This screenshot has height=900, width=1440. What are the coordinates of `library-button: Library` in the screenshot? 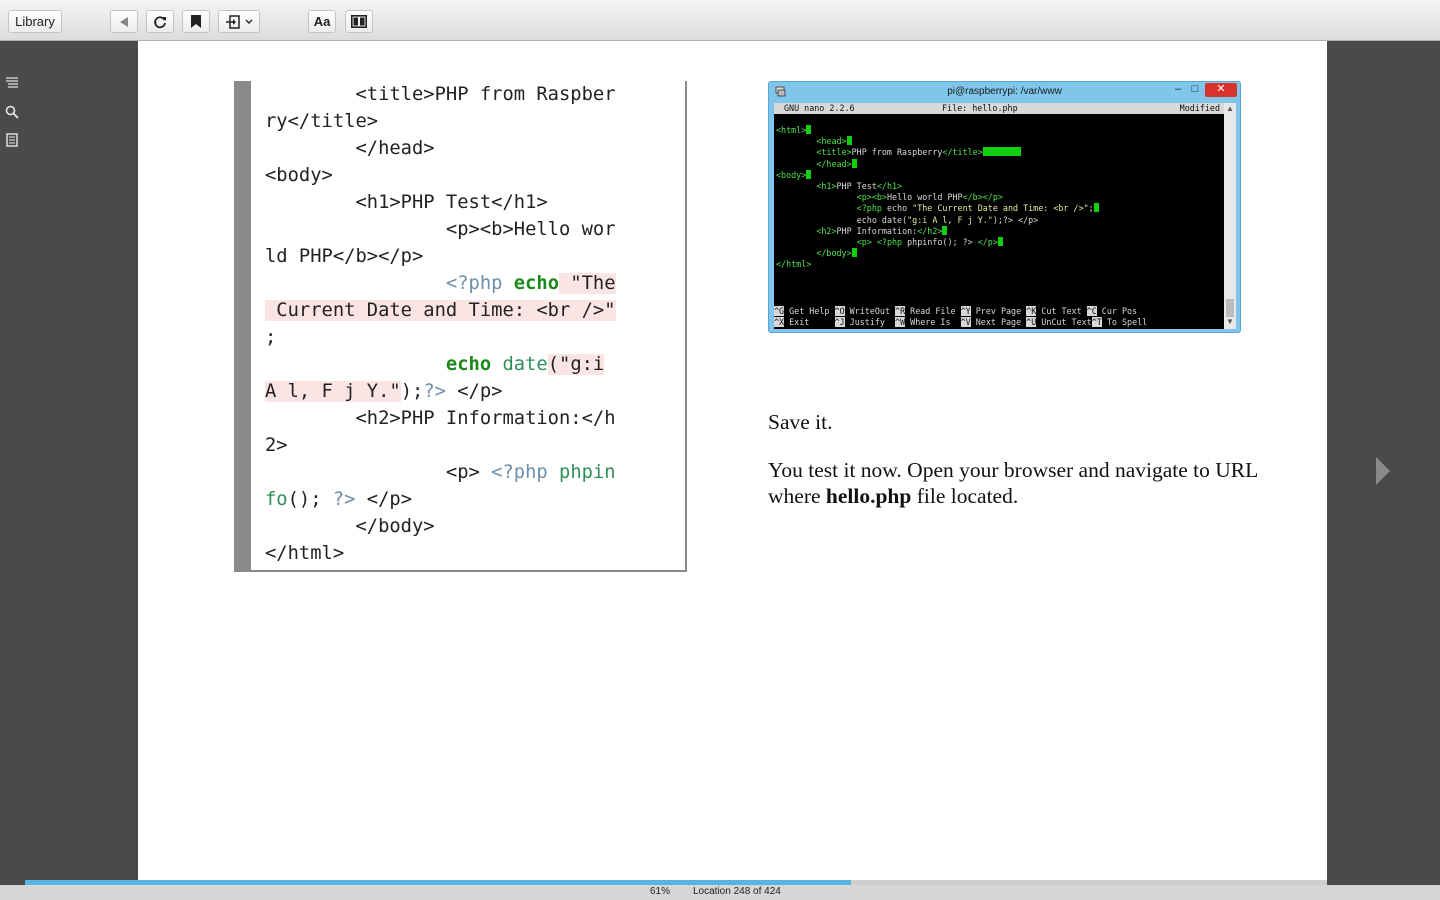 It's located at (35, 21).